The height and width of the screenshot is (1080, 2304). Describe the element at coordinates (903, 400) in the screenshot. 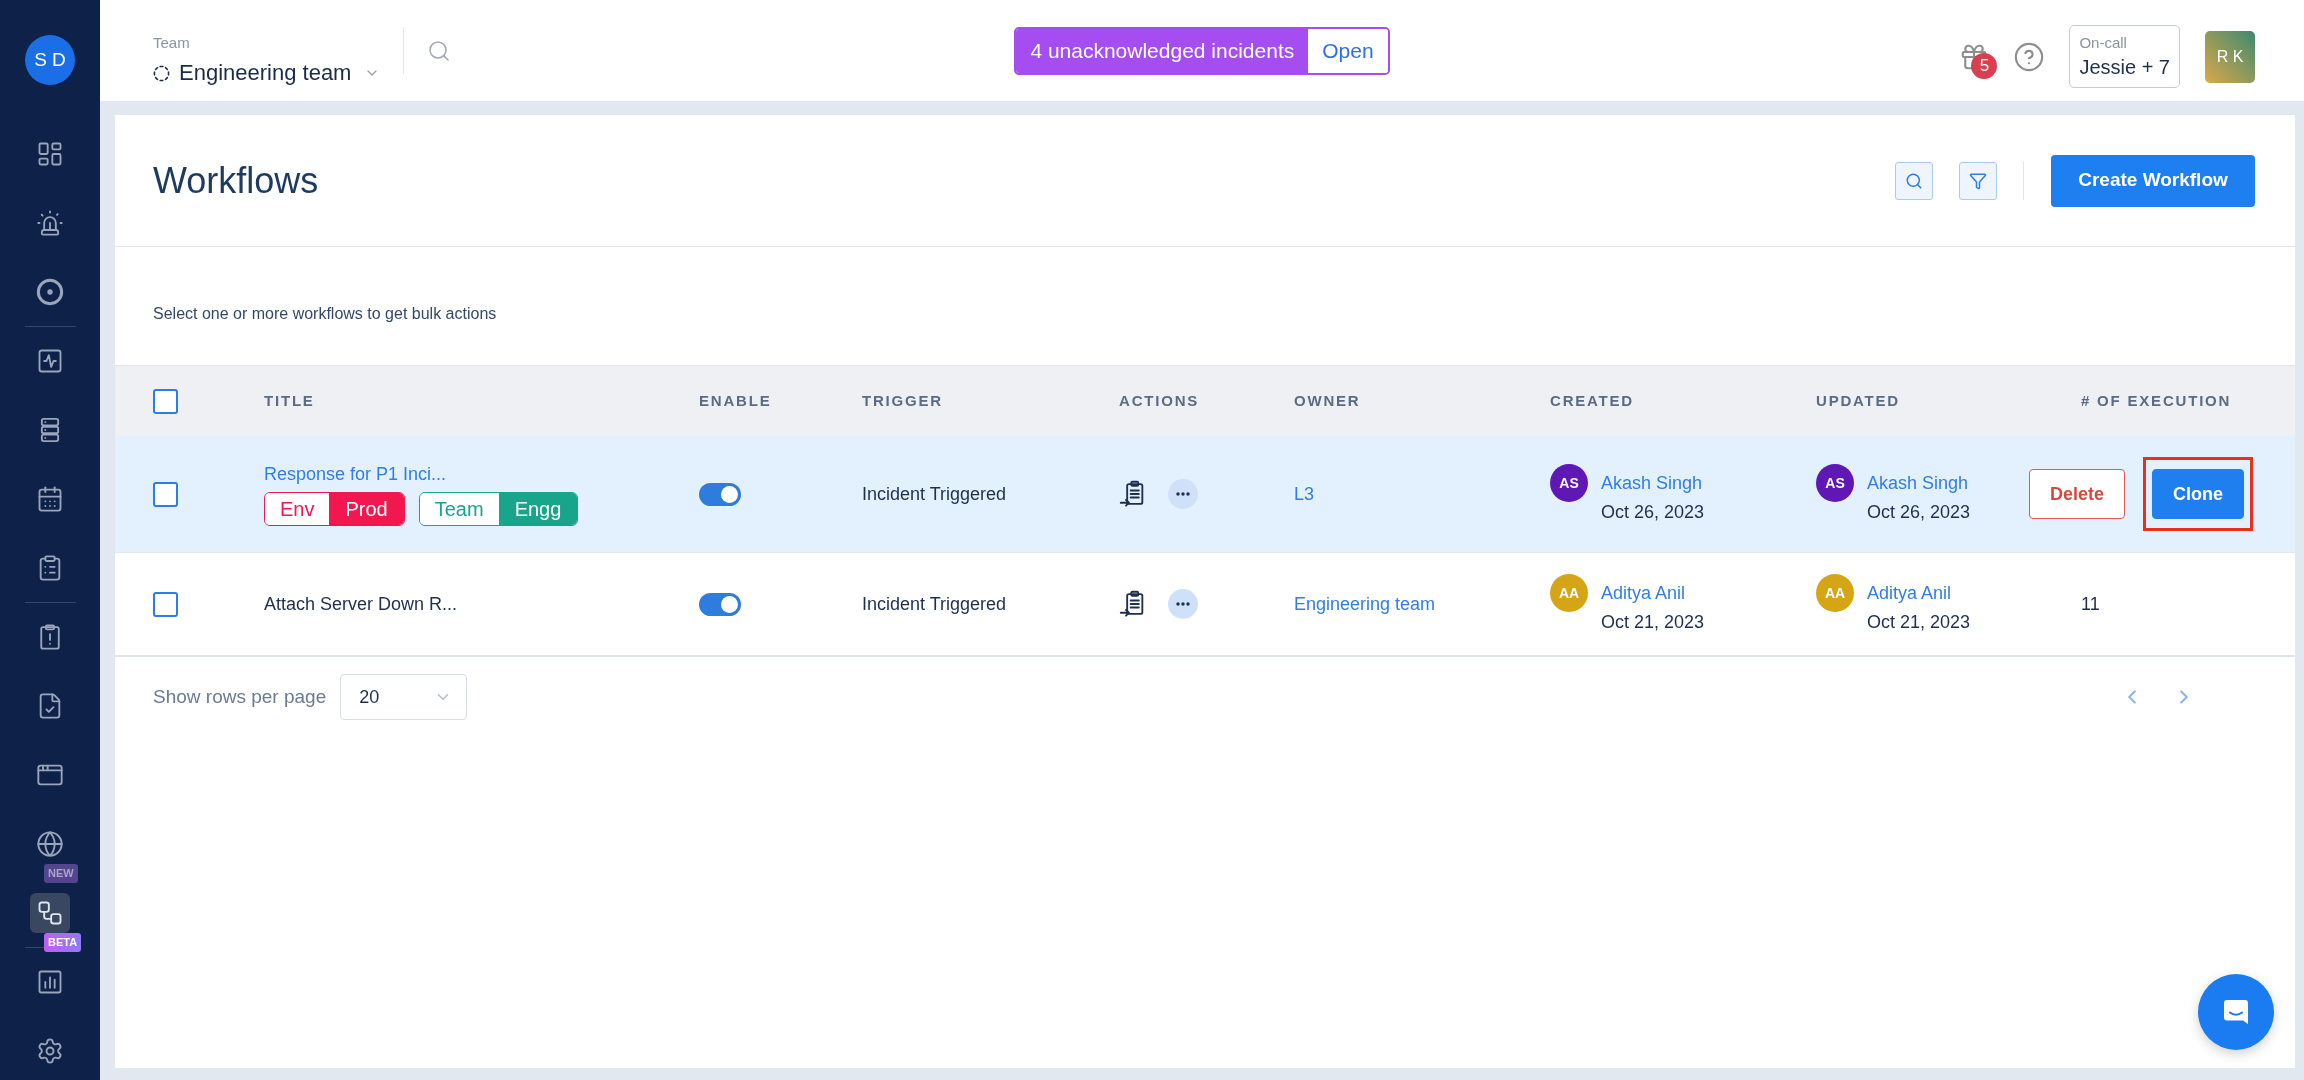

I see `column-header: TRIGGER` at that location.